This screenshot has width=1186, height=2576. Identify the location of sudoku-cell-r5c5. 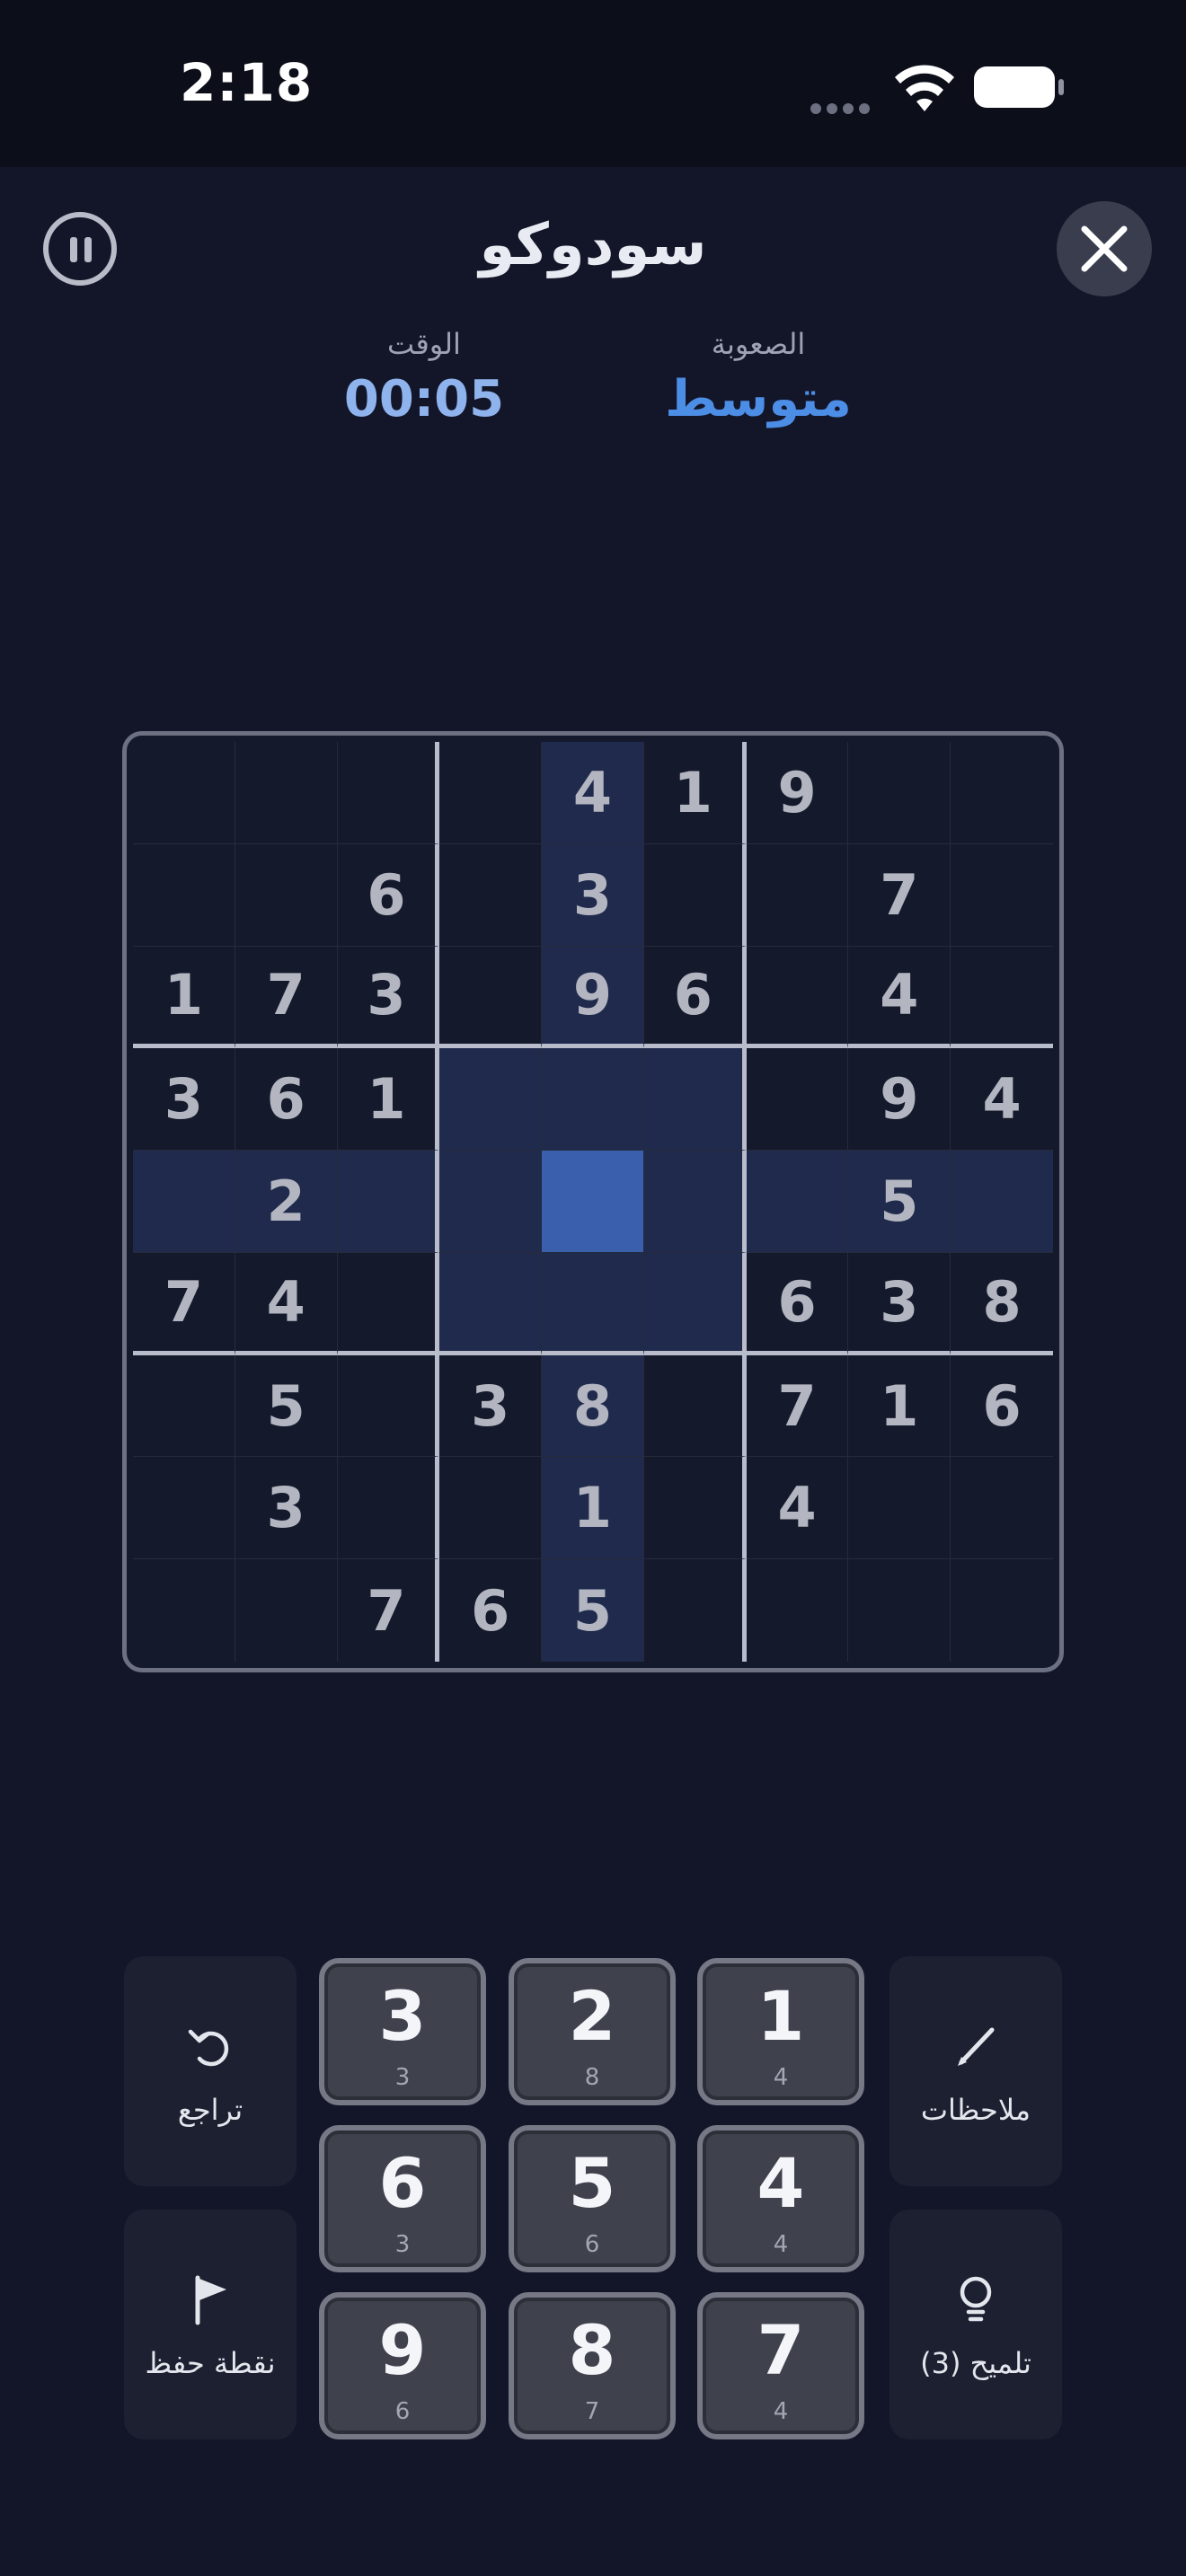
(593, 1202).